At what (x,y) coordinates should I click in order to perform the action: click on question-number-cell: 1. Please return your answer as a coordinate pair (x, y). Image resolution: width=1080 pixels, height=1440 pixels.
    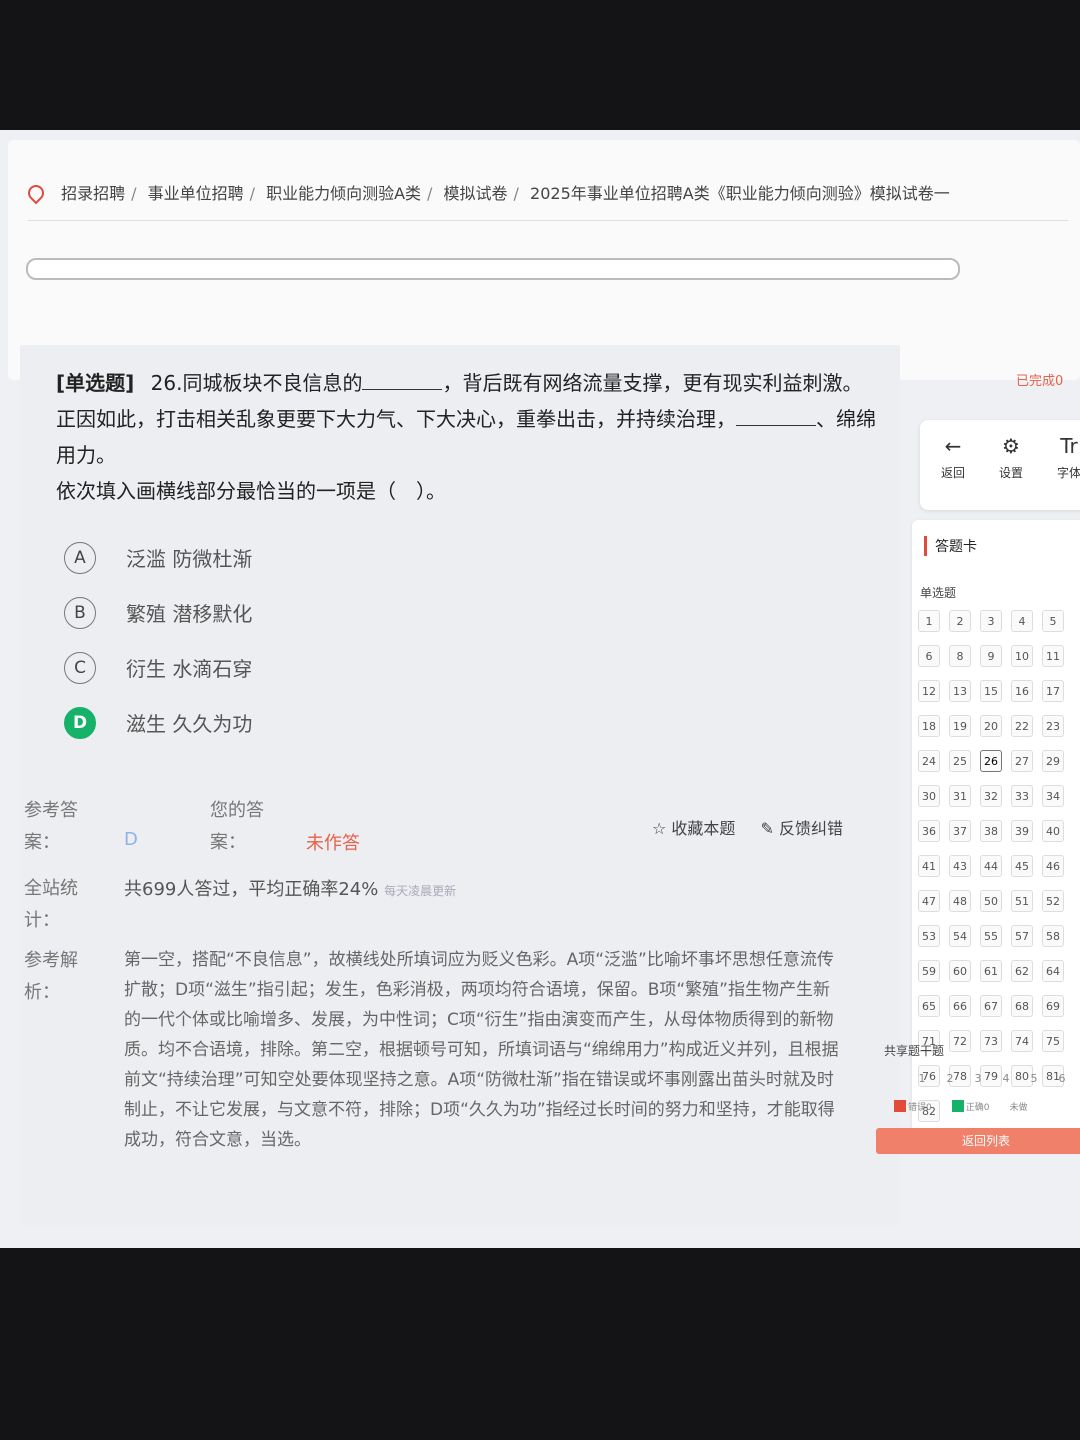
    Looking at the image, I should click on (929, 621).